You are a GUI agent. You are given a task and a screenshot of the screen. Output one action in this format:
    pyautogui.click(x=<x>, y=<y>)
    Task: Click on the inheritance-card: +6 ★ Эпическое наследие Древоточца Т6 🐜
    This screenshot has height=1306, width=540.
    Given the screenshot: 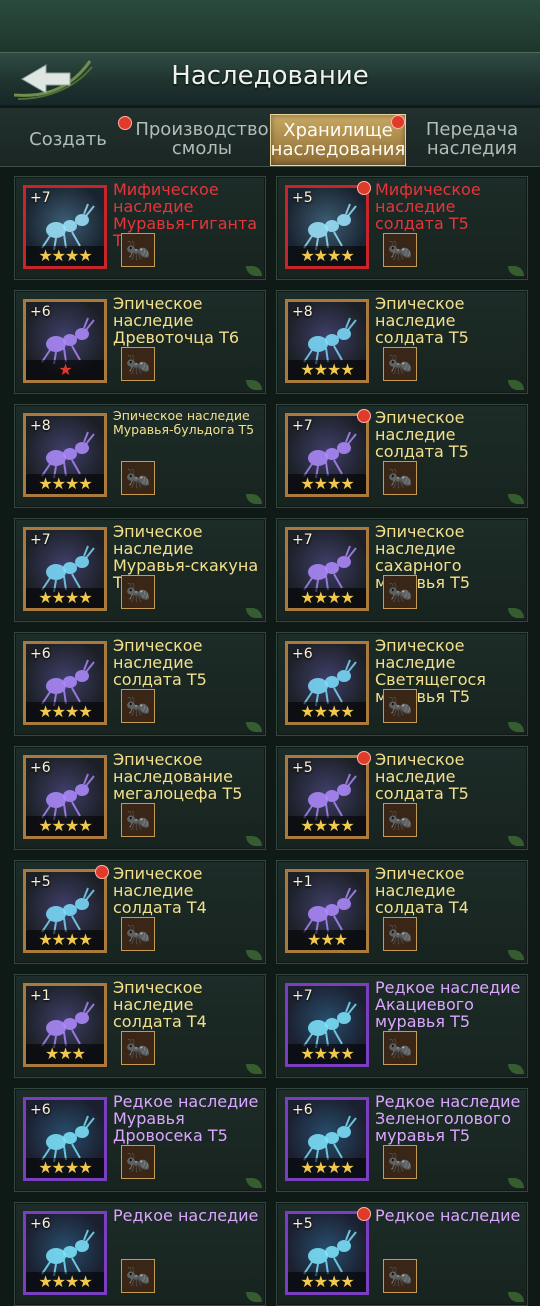 What is the action you would take?
    pyautogui.click(x=140, y=342)
    